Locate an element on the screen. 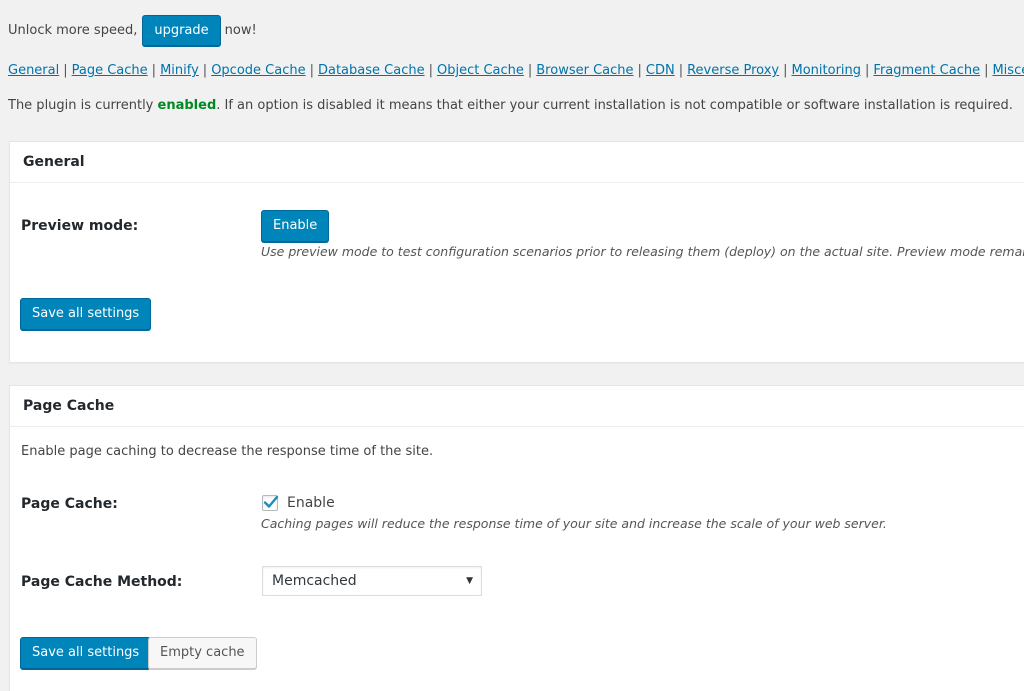  nav-link-object-cache: Object Cache is located at coordinates (480, 70).